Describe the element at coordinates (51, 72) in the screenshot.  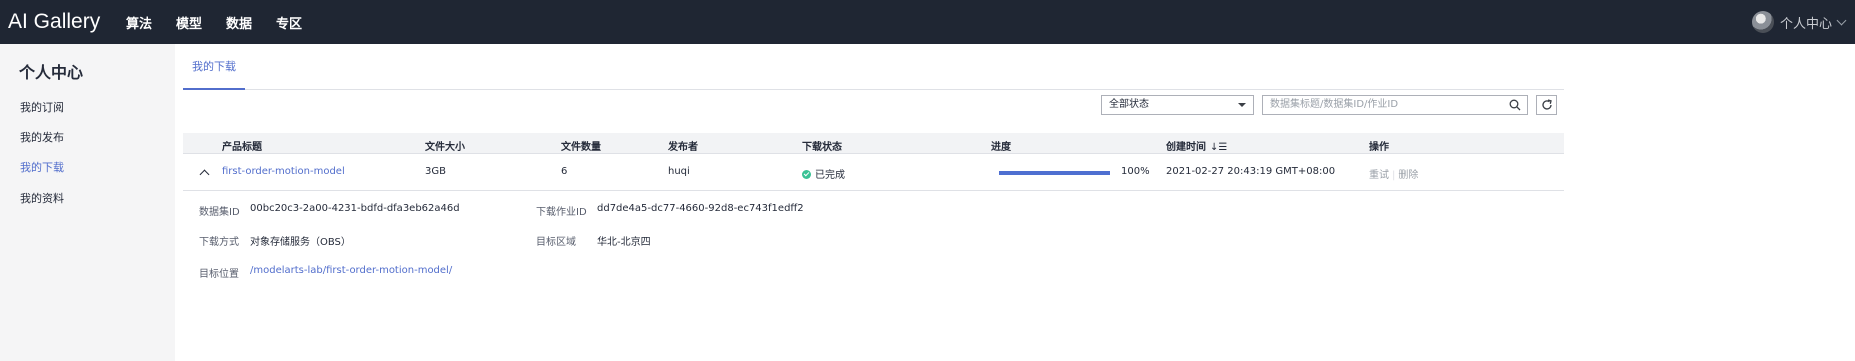
I see `sidebar-title: 个人中心` at that location.